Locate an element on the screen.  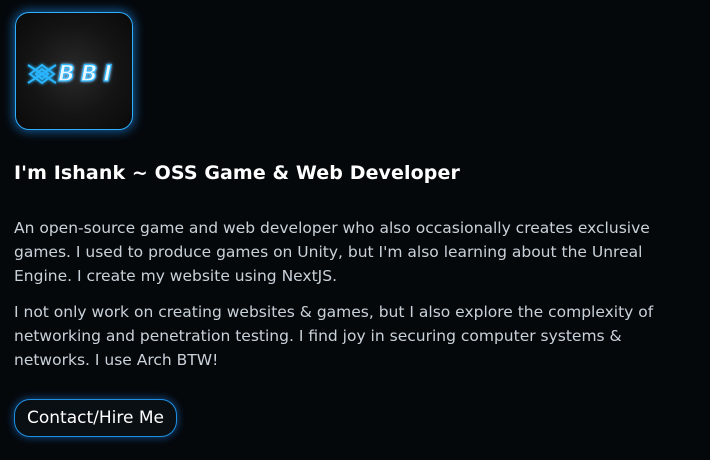
avatar: BBI is located at coordinates (74, 71).